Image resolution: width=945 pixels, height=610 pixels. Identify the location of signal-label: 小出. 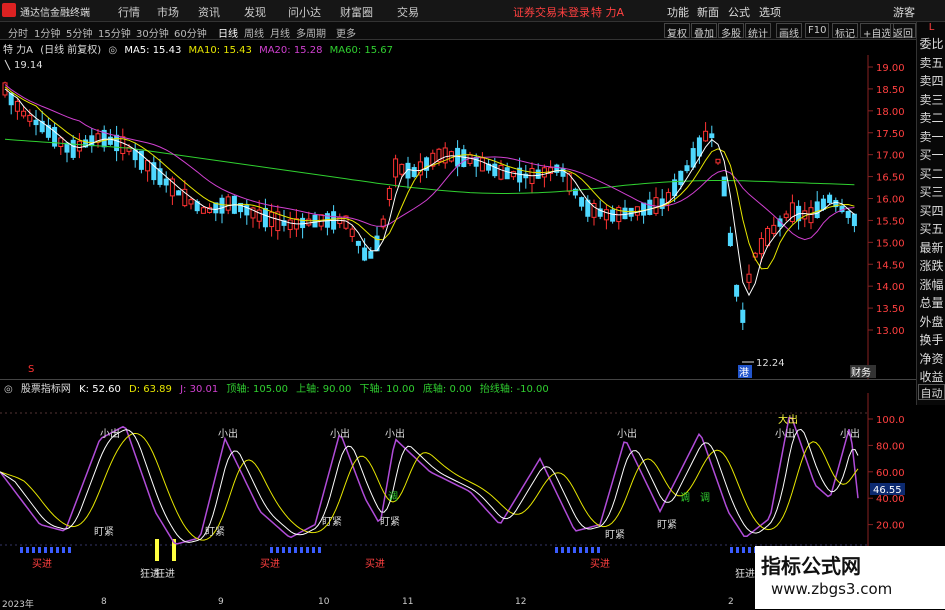
(785, 433).